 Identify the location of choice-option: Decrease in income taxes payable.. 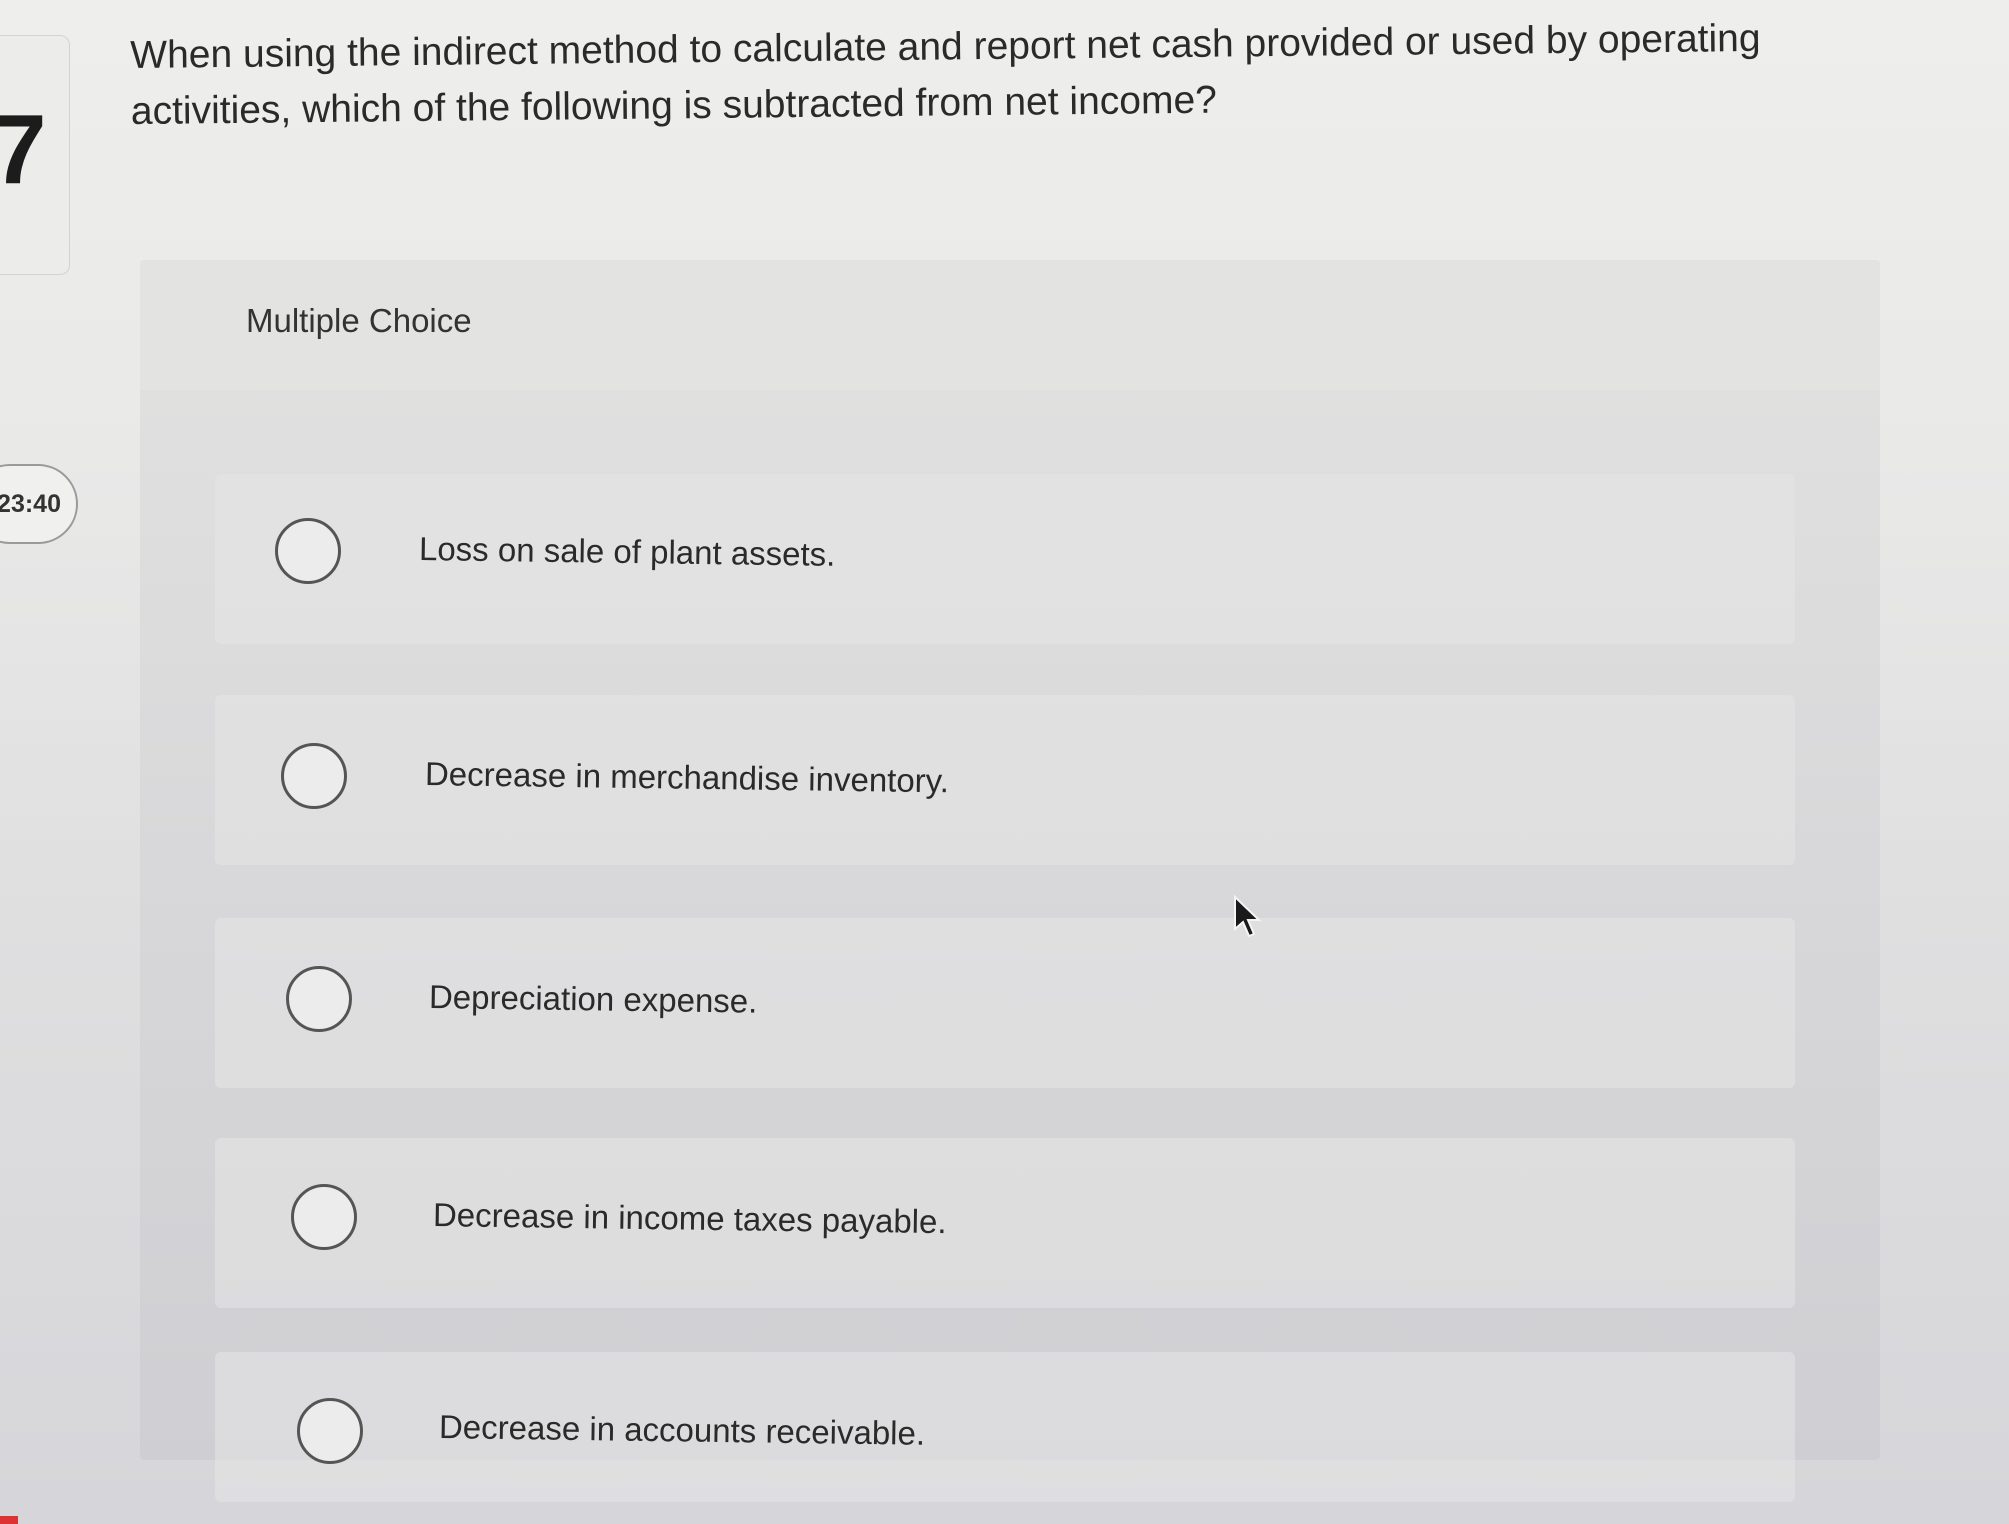
(1005, 1223).